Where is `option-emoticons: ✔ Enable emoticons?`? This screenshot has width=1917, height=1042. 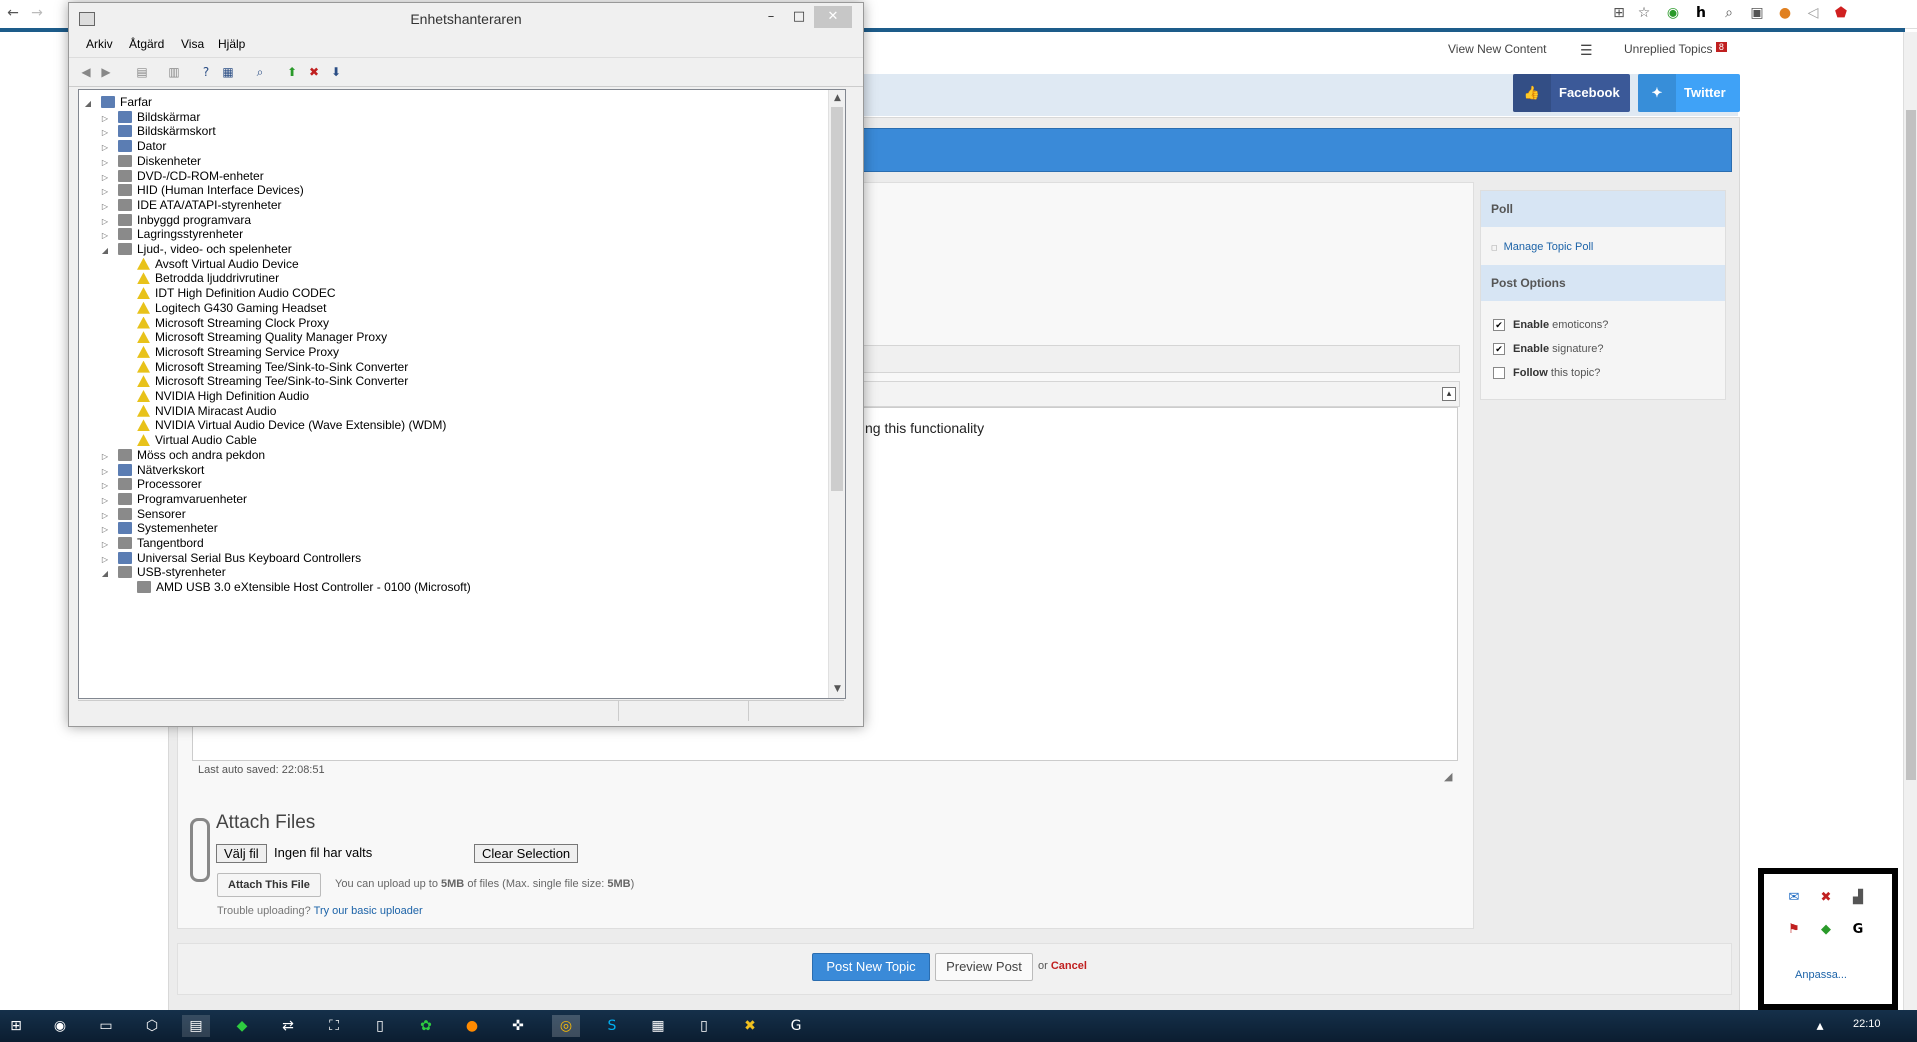
option-emoticons: ✔ Enable emoticons? is located at coordinates (1550, 325).